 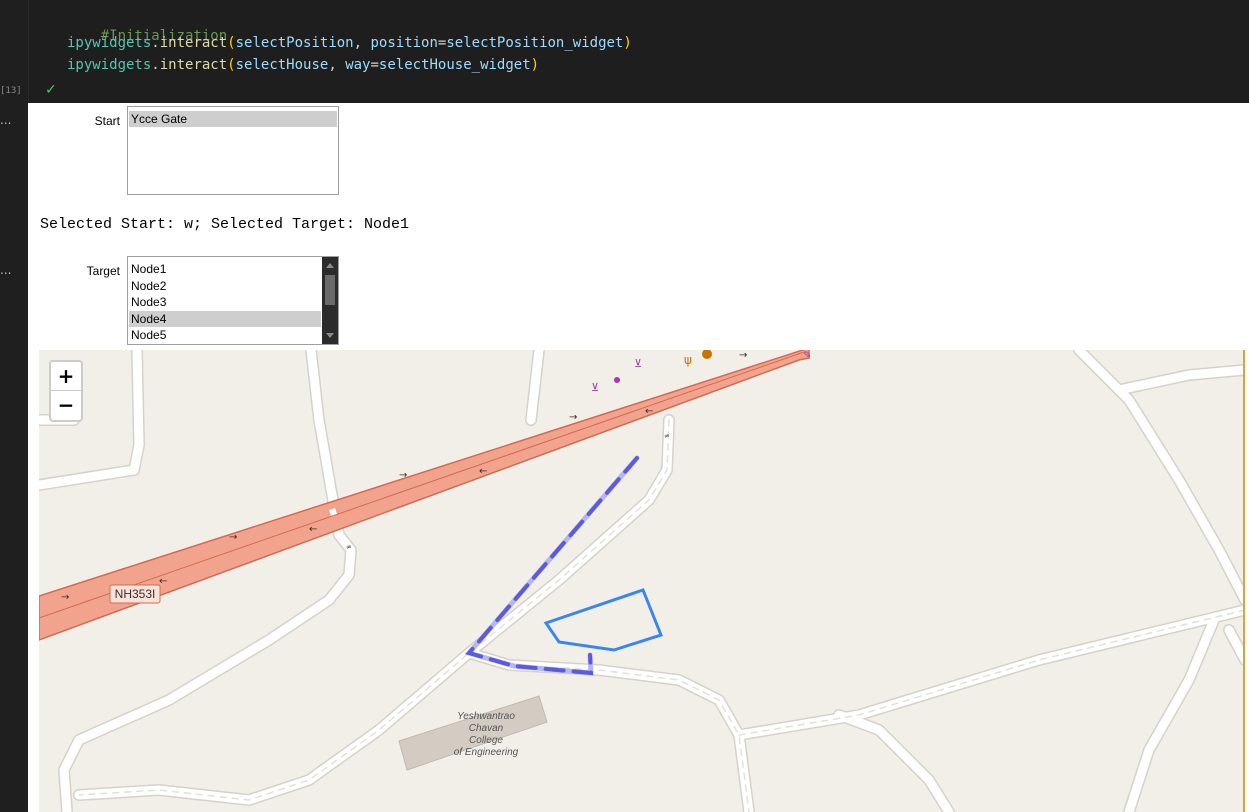 What do you see at coordinates (225, 269) in the screenshot?
I see `target-option: Node1` at bounding box center [225, 269].